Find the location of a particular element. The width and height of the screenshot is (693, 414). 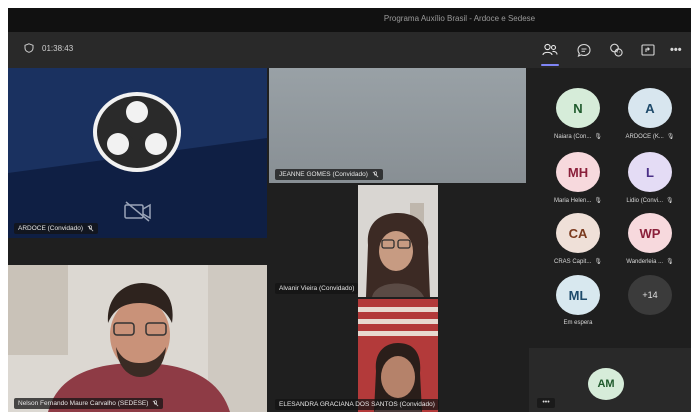

participant-avatar: ML Em espera is located at coordinates (578, 300).